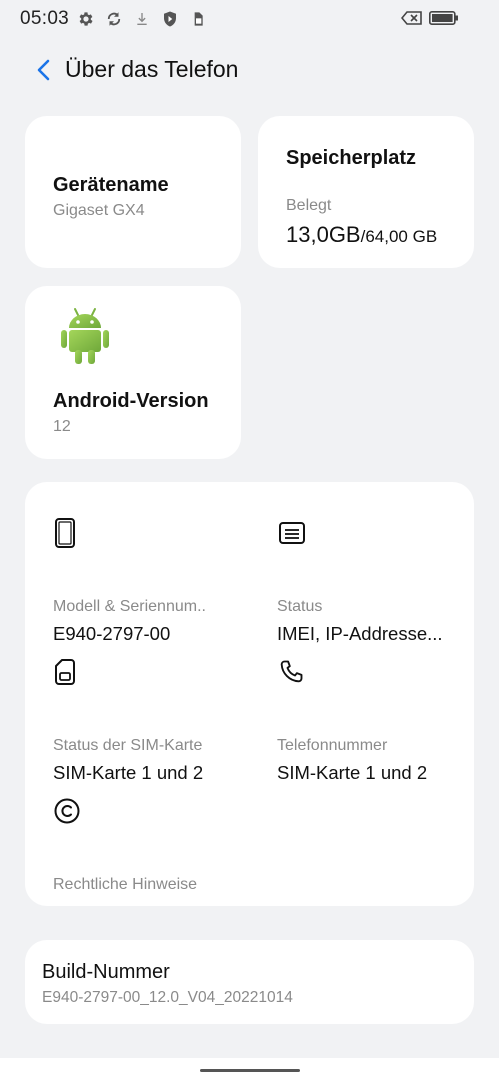 The width and height of the screenshot is (499, 1080). I want to click on sync-icon, so click(114, 19).